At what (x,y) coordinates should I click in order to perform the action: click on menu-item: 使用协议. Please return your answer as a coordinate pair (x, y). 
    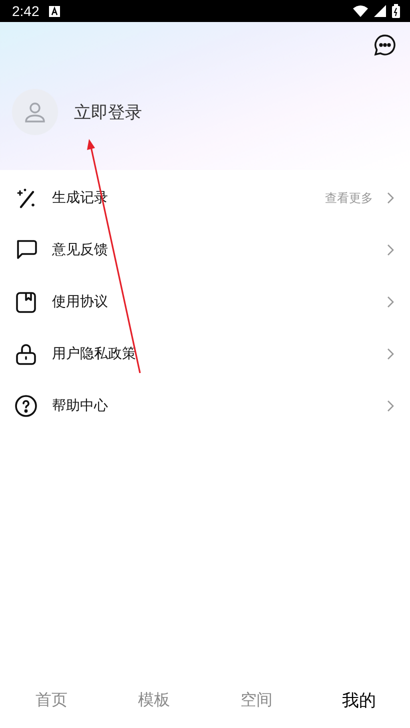
    Looking at the image, I should click on (205, 302).